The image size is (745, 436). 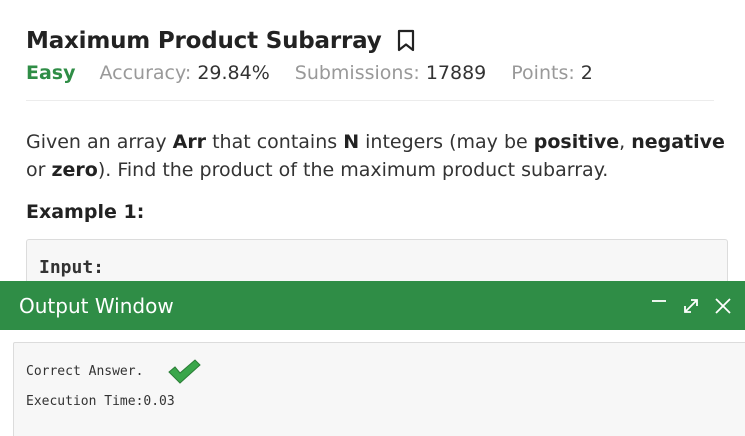 What do you see at coordinates (456, 73) in the screenshot?
I see `submissions-value: 17889` at bounding box center [456, 73].